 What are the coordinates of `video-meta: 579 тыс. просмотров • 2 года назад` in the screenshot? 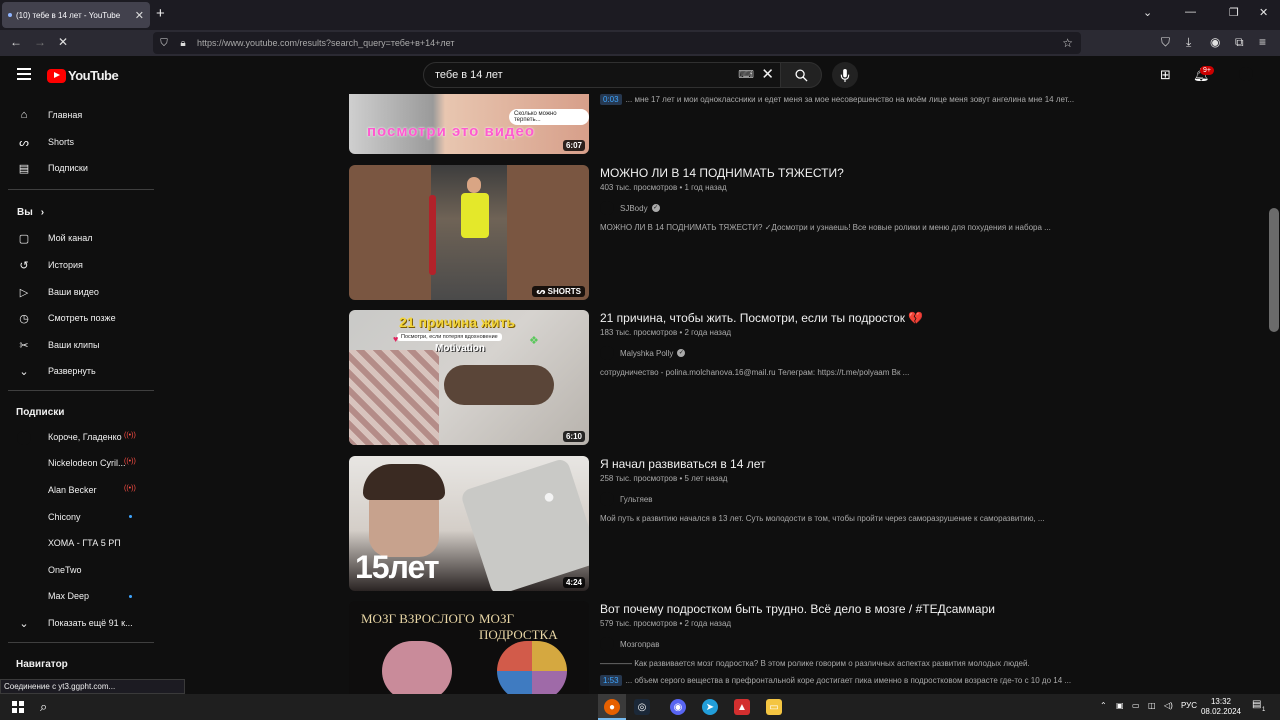 It's located at (666, 623).